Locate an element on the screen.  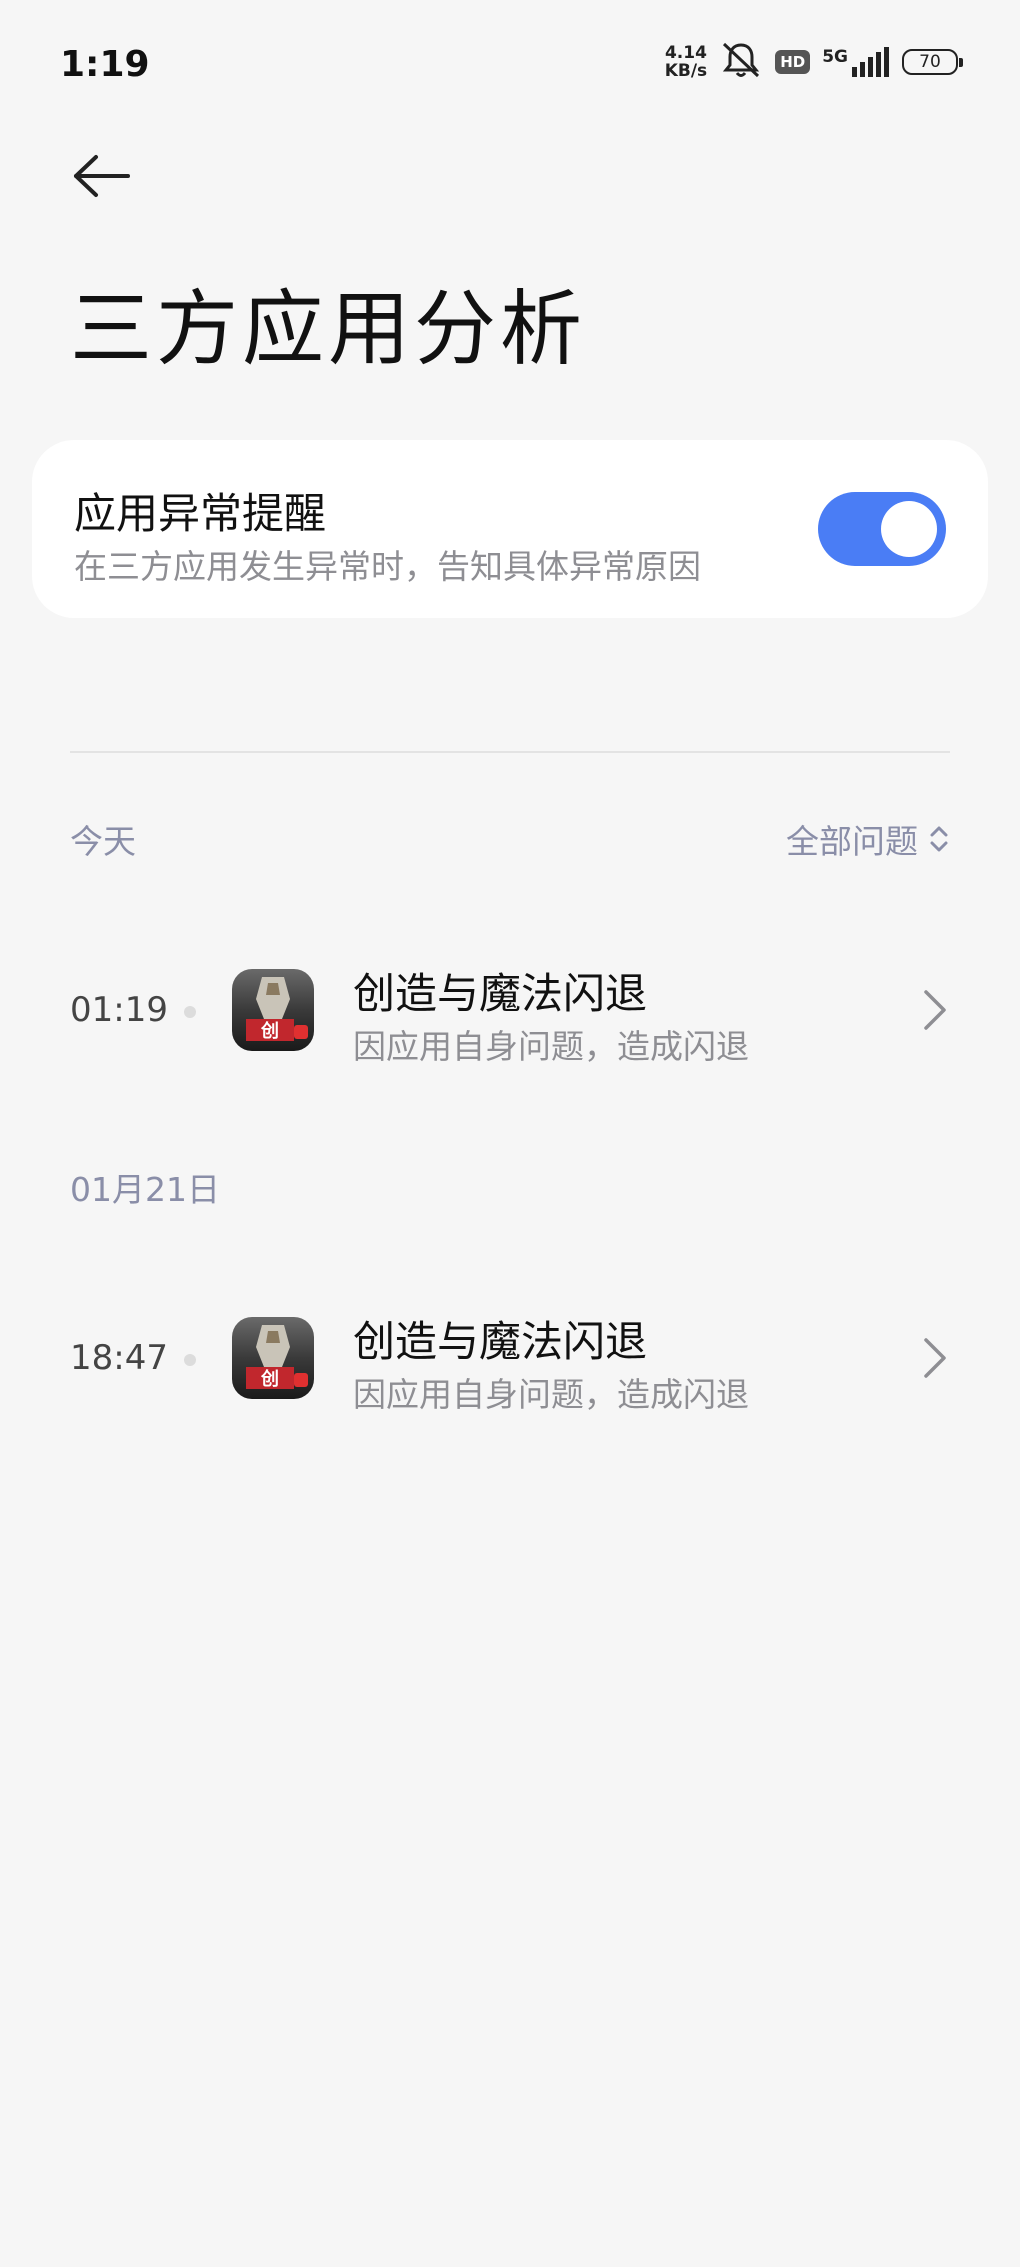
filter-dropdown: 全部问题 is located at coordinates (868, 839).